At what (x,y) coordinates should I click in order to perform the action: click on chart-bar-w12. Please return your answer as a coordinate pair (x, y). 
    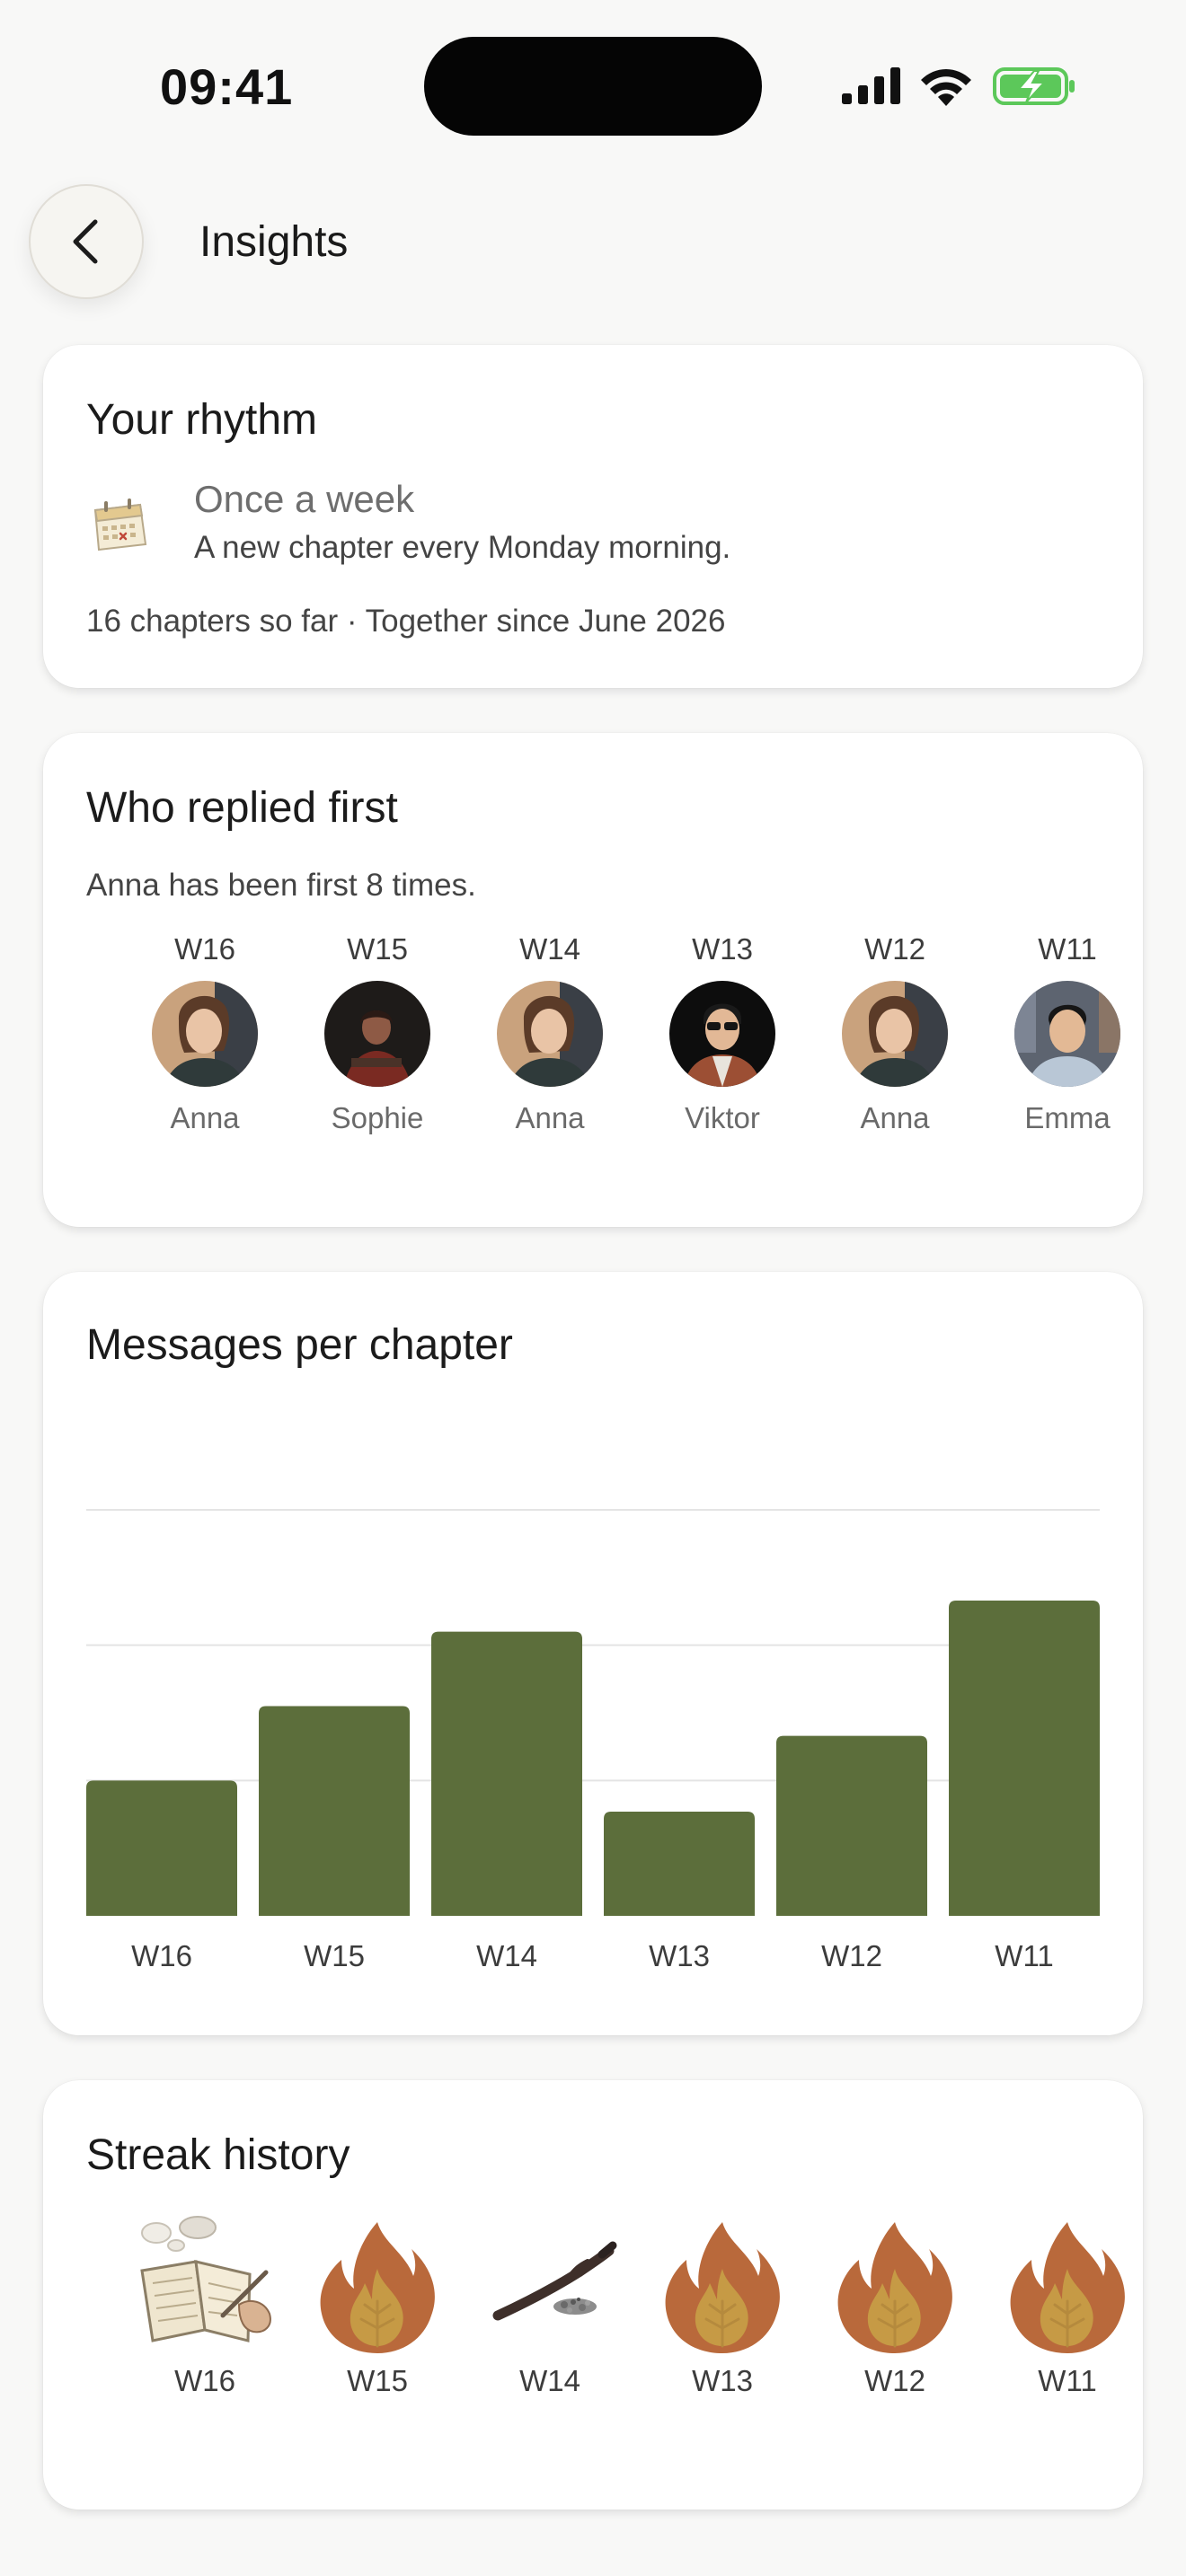
    Looking at the image, I should click on (851, 1825).